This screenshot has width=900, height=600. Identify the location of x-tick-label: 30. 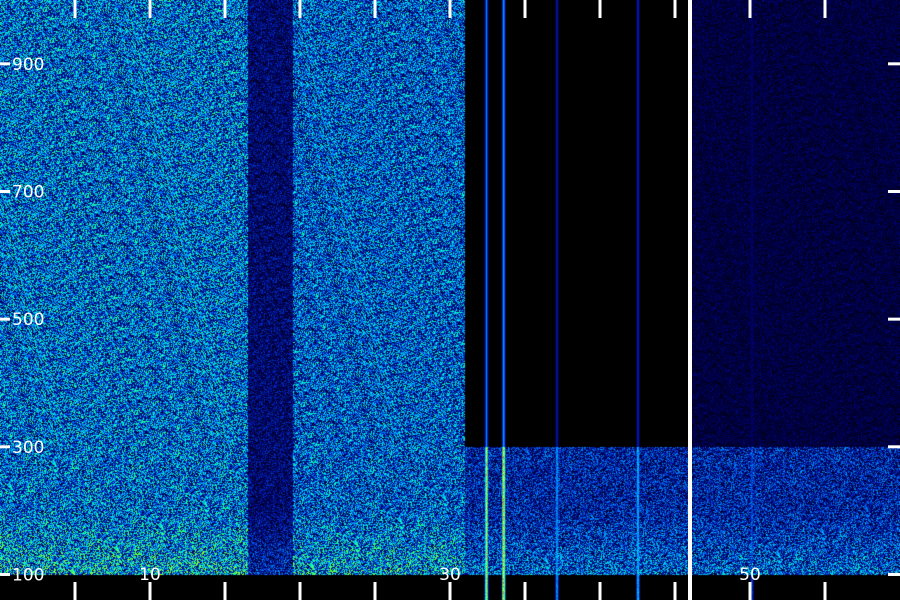
(450, 575).